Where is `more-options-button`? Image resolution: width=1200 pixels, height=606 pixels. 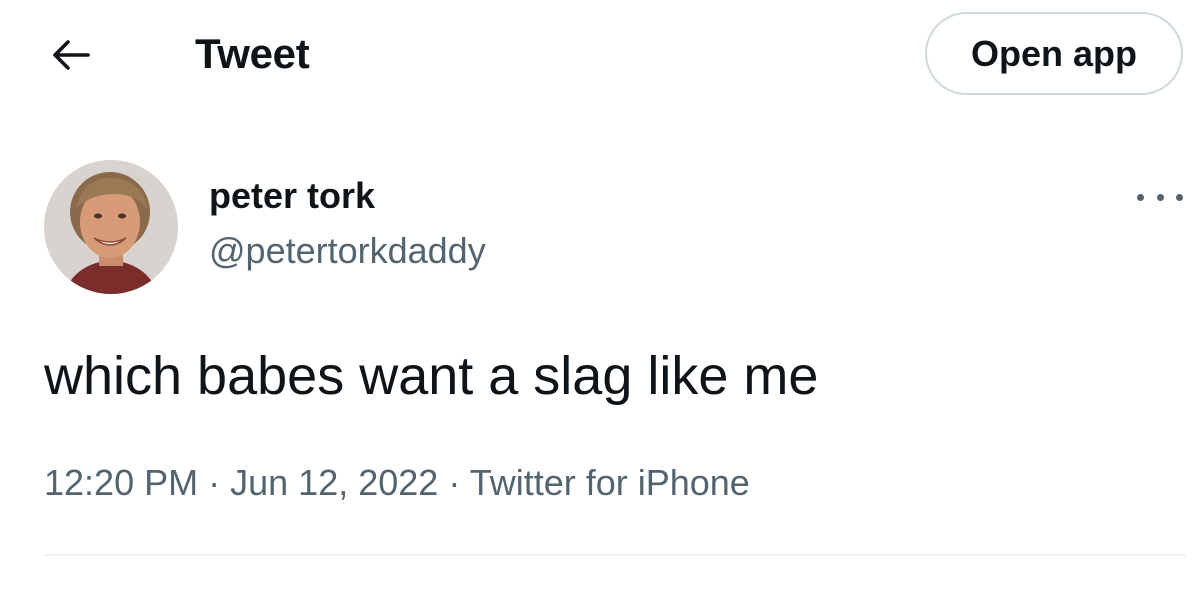
more-options-button is located at coordinates (1160, 197).